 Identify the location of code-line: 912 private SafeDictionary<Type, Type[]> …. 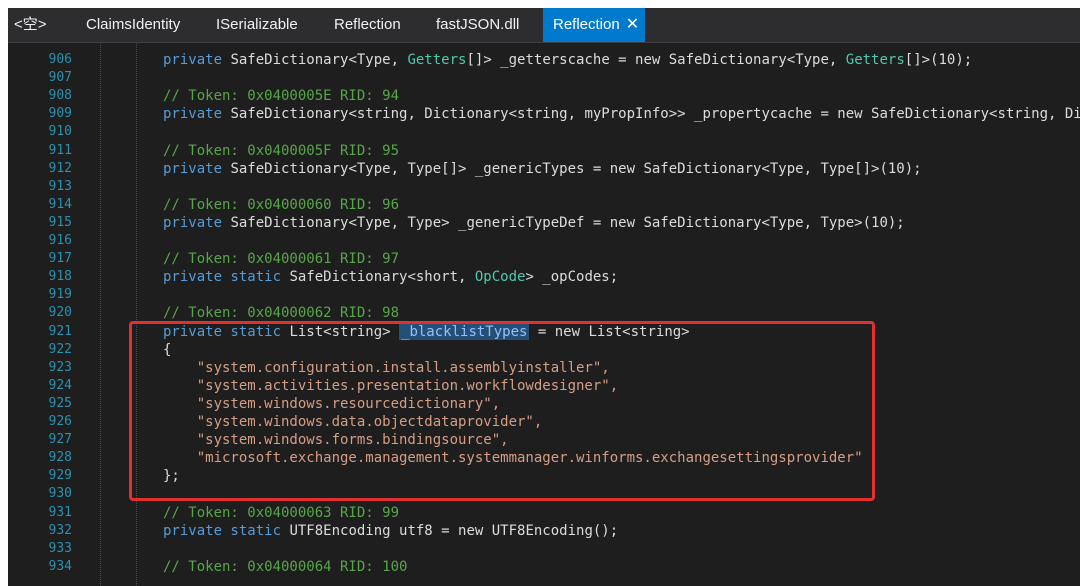
(544, 169).